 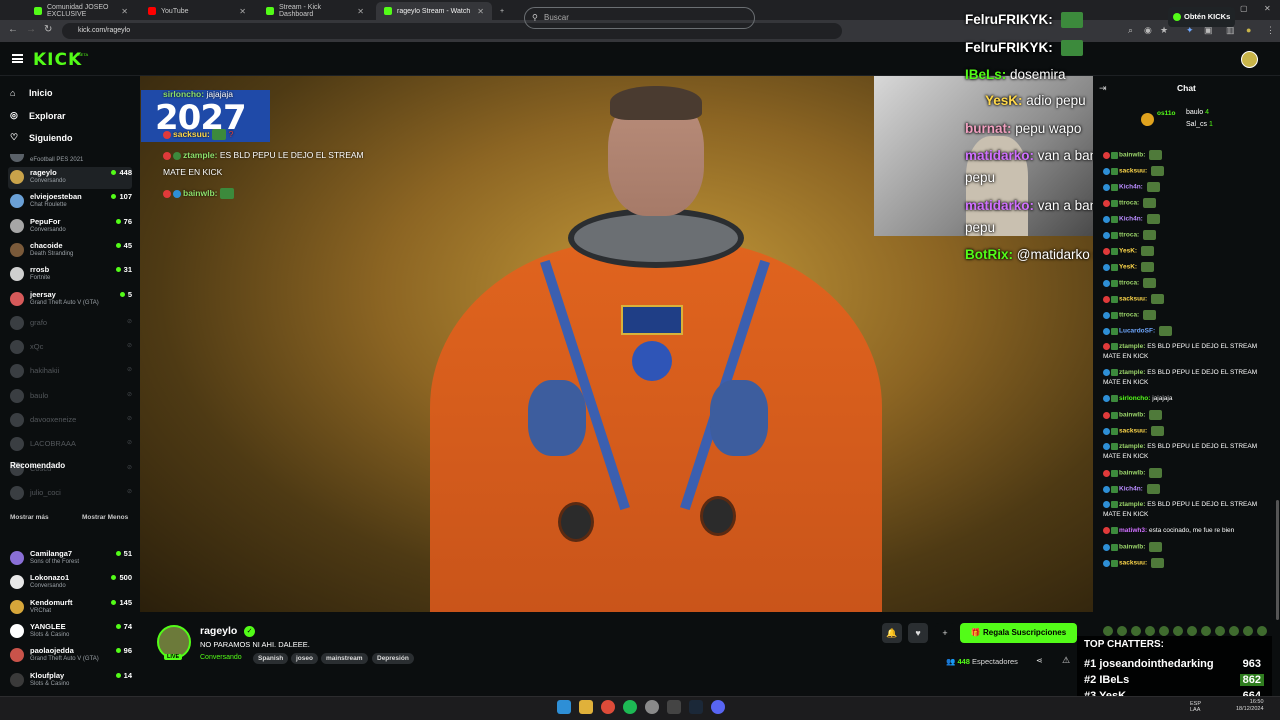 I want to click on follow-heart-icon: ♥, so click(x=918, y=633).